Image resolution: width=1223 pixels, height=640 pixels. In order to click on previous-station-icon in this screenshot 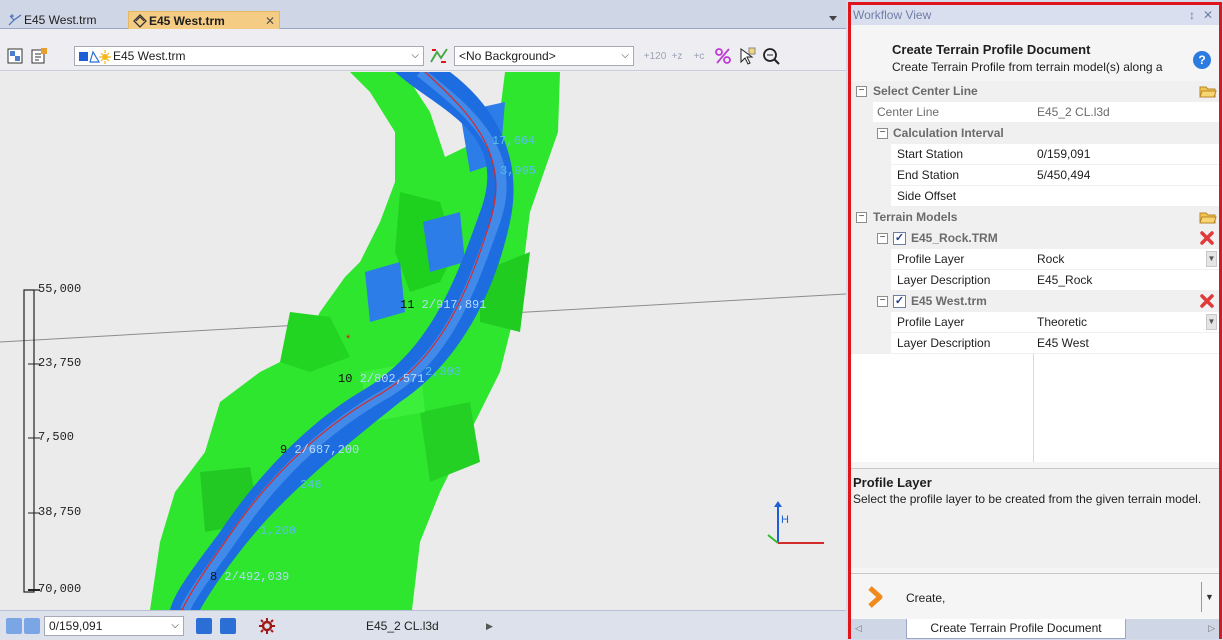, I will do `click(32, 626)`.